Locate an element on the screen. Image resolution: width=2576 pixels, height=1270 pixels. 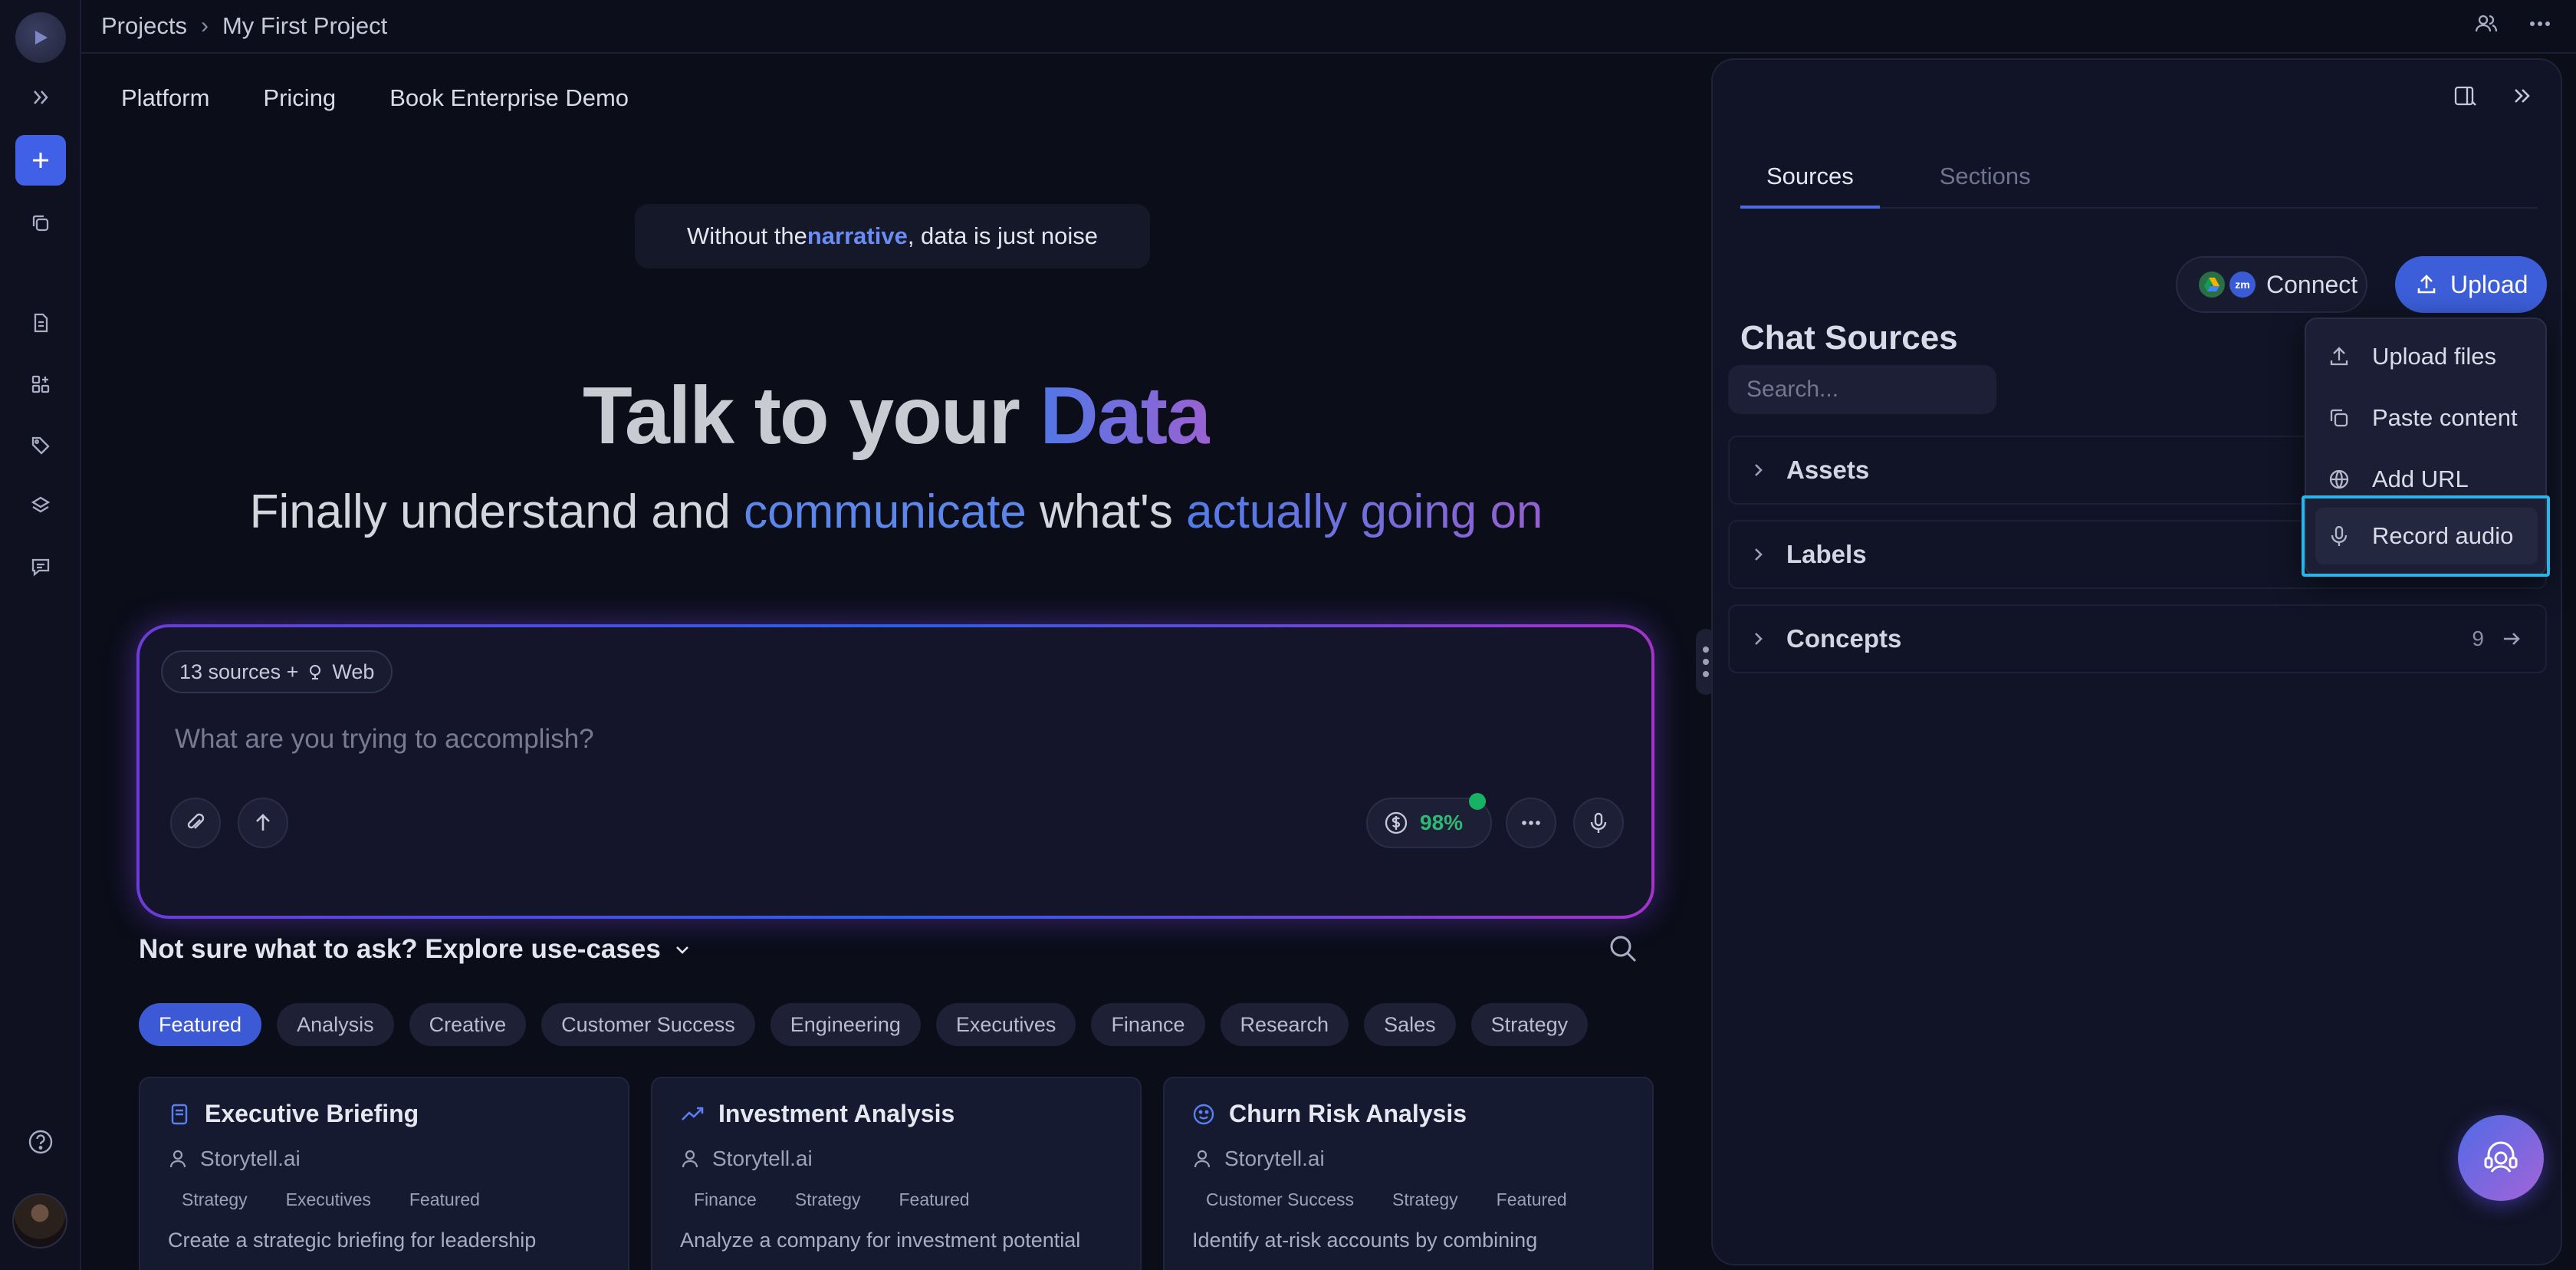
tab-sources: Sources is located at coordinates (1810, 186).